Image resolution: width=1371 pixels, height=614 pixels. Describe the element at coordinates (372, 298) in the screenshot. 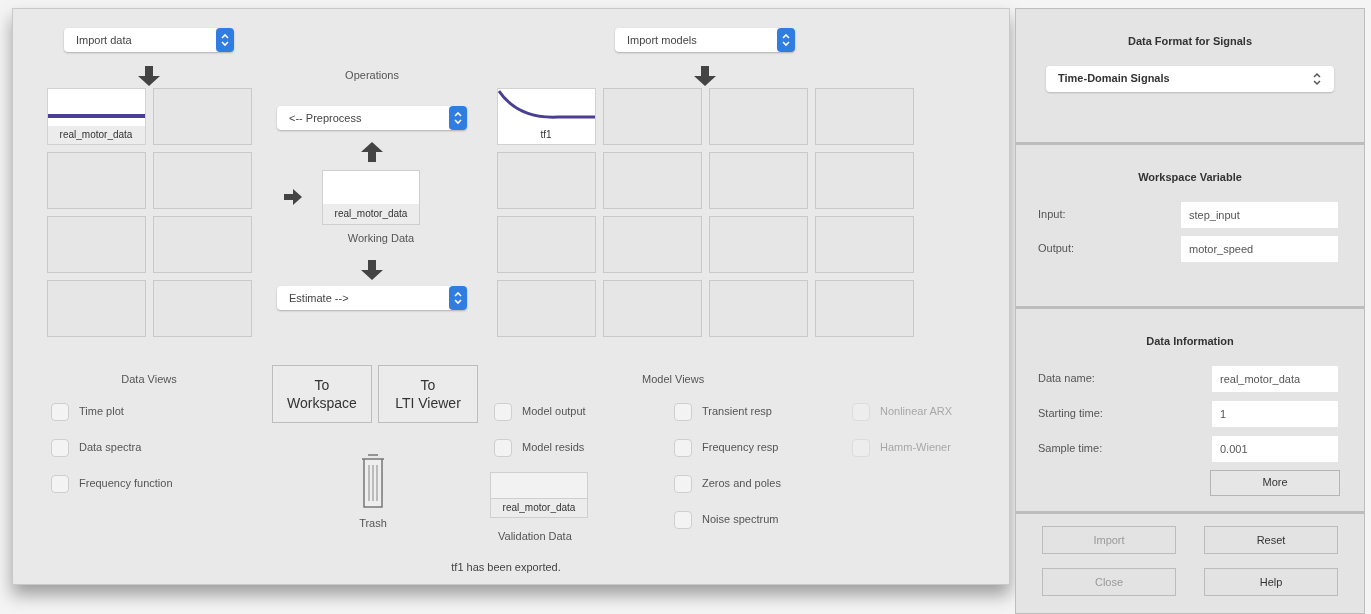

I see `dropdown: Estimate -->` at that location.